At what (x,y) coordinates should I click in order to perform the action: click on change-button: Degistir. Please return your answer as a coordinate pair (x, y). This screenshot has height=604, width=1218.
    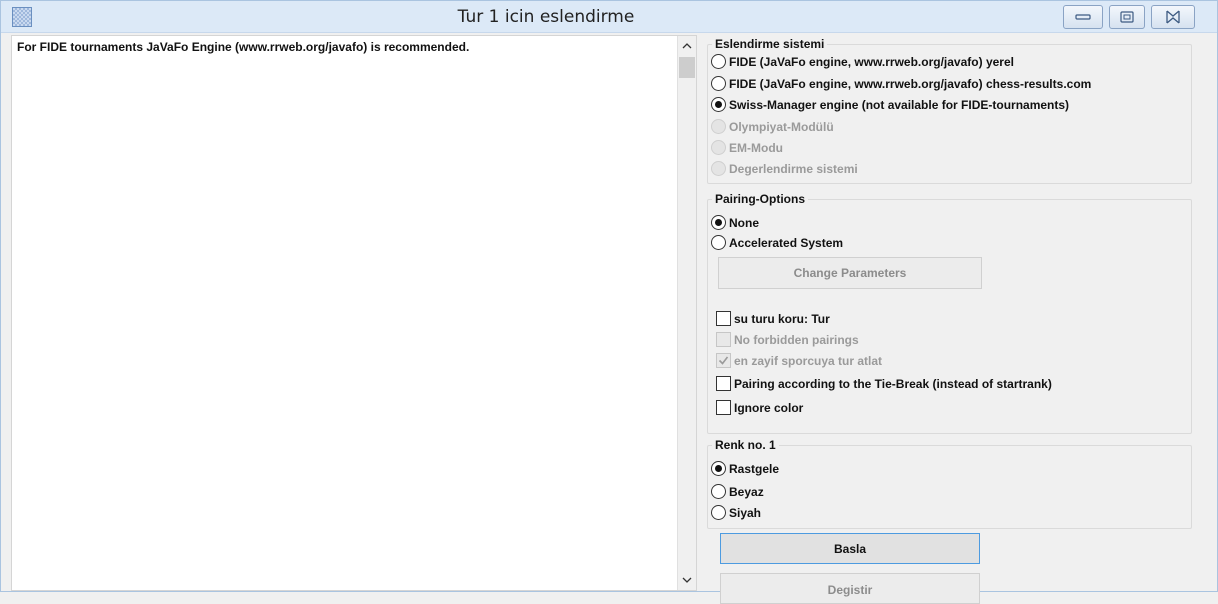
    Looking at the image, I should click on (850, 588).